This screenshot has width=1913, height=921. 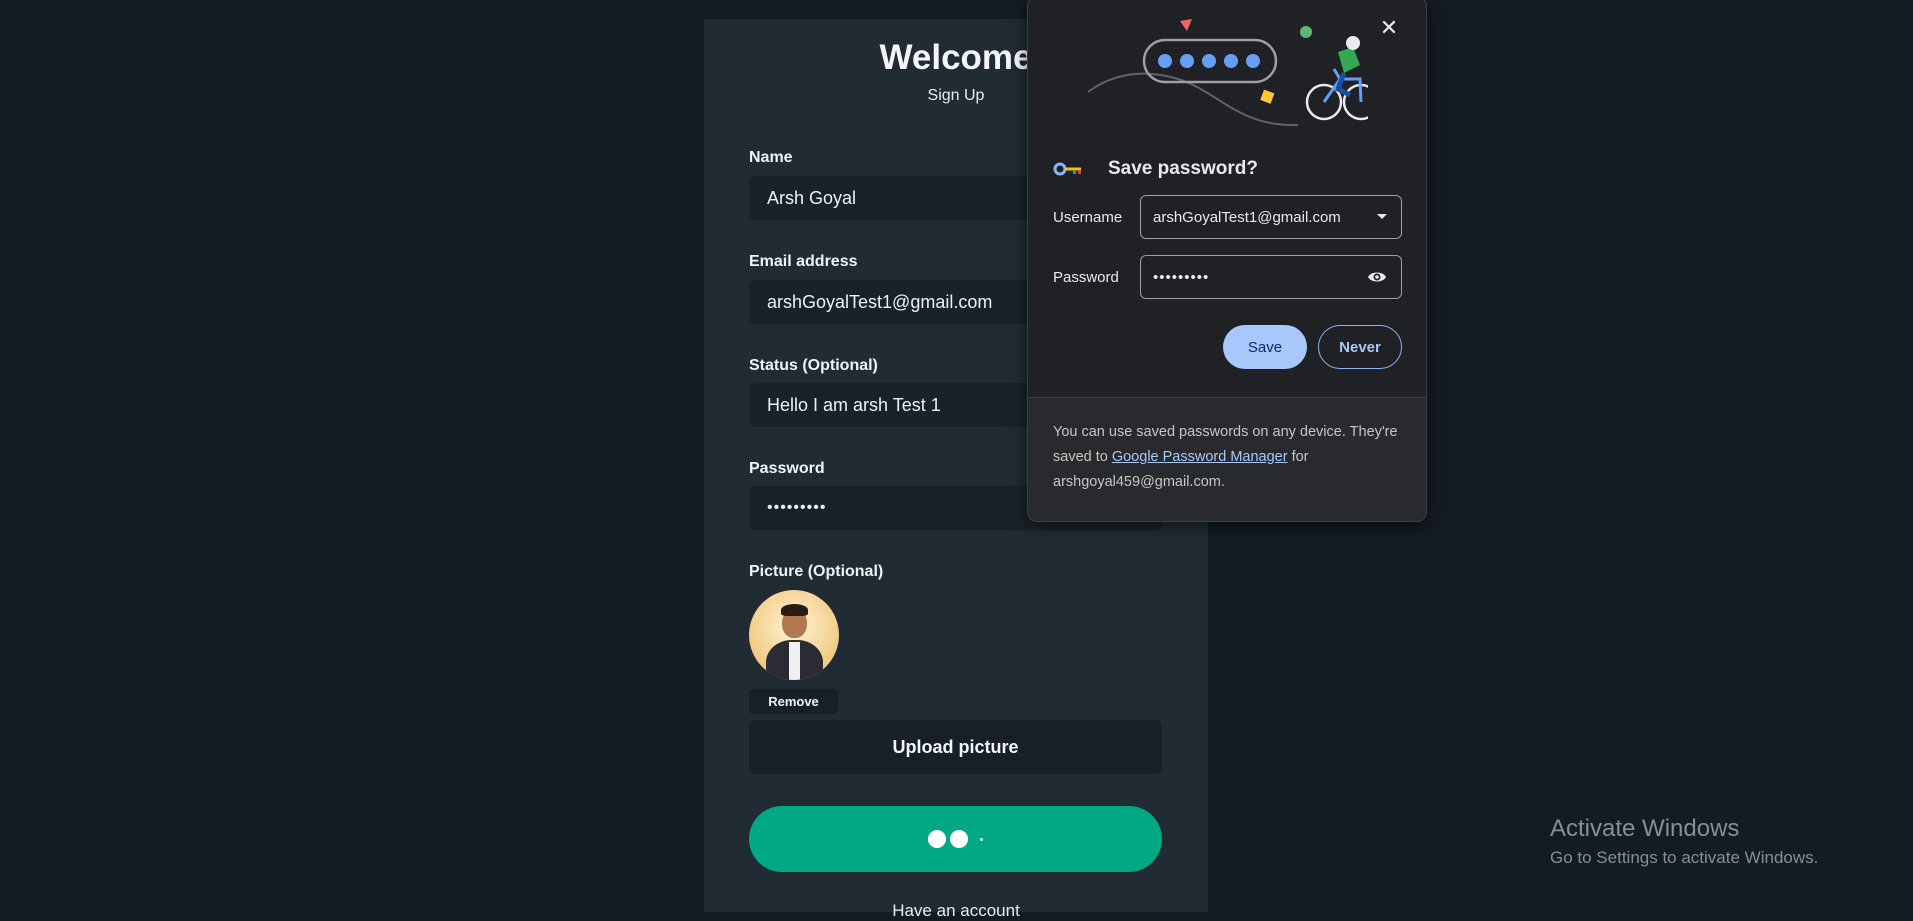 What do you see at coordinates (956, 911) in the screenshot?
I see `have-account-link: Have an account` at bounding box center [956, 911].